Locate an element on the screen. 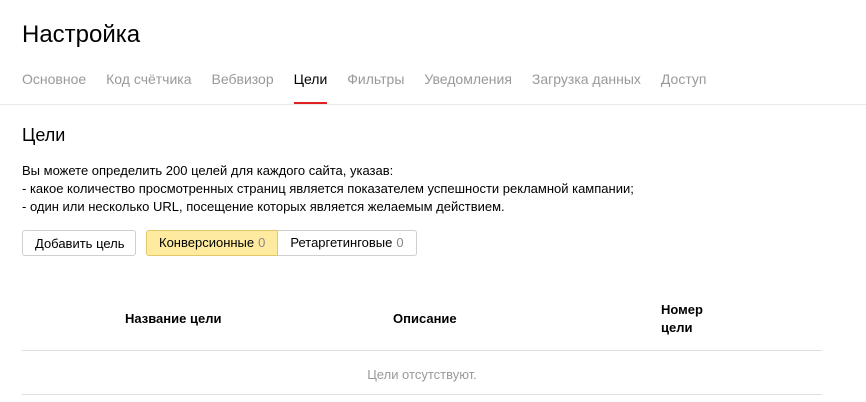 This screenshot has height=402, width=866. column-header-goal-name: Название цели is located at coordinates (173, 319).